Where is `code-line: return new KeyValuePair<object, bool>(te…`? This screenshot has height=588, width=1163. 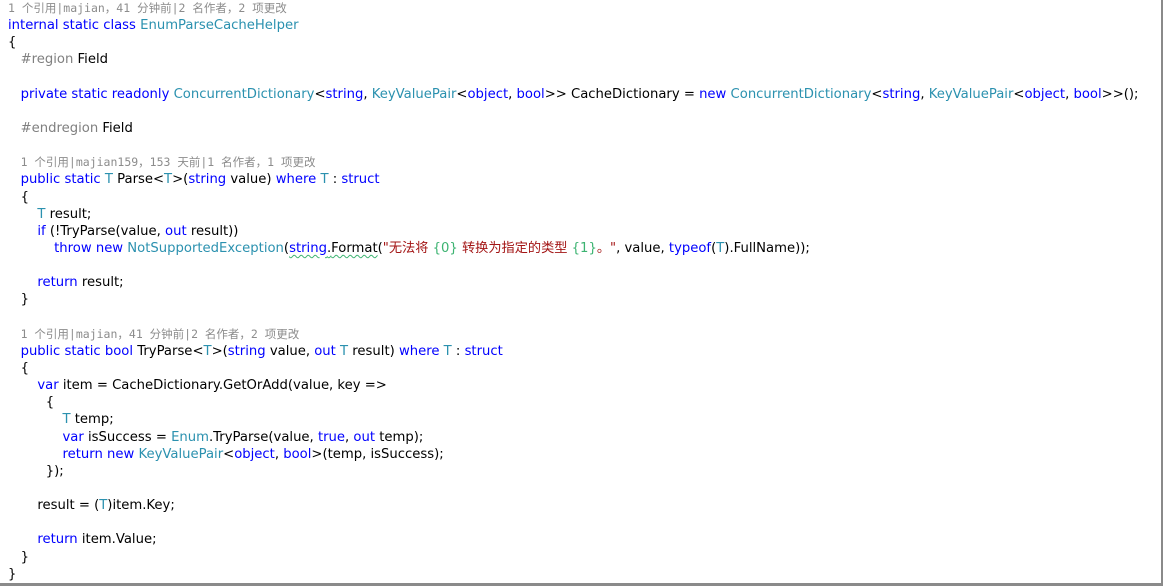
code-line: return new KeyValuePair<object, bool>(te… is located at coordinates (253, 454).